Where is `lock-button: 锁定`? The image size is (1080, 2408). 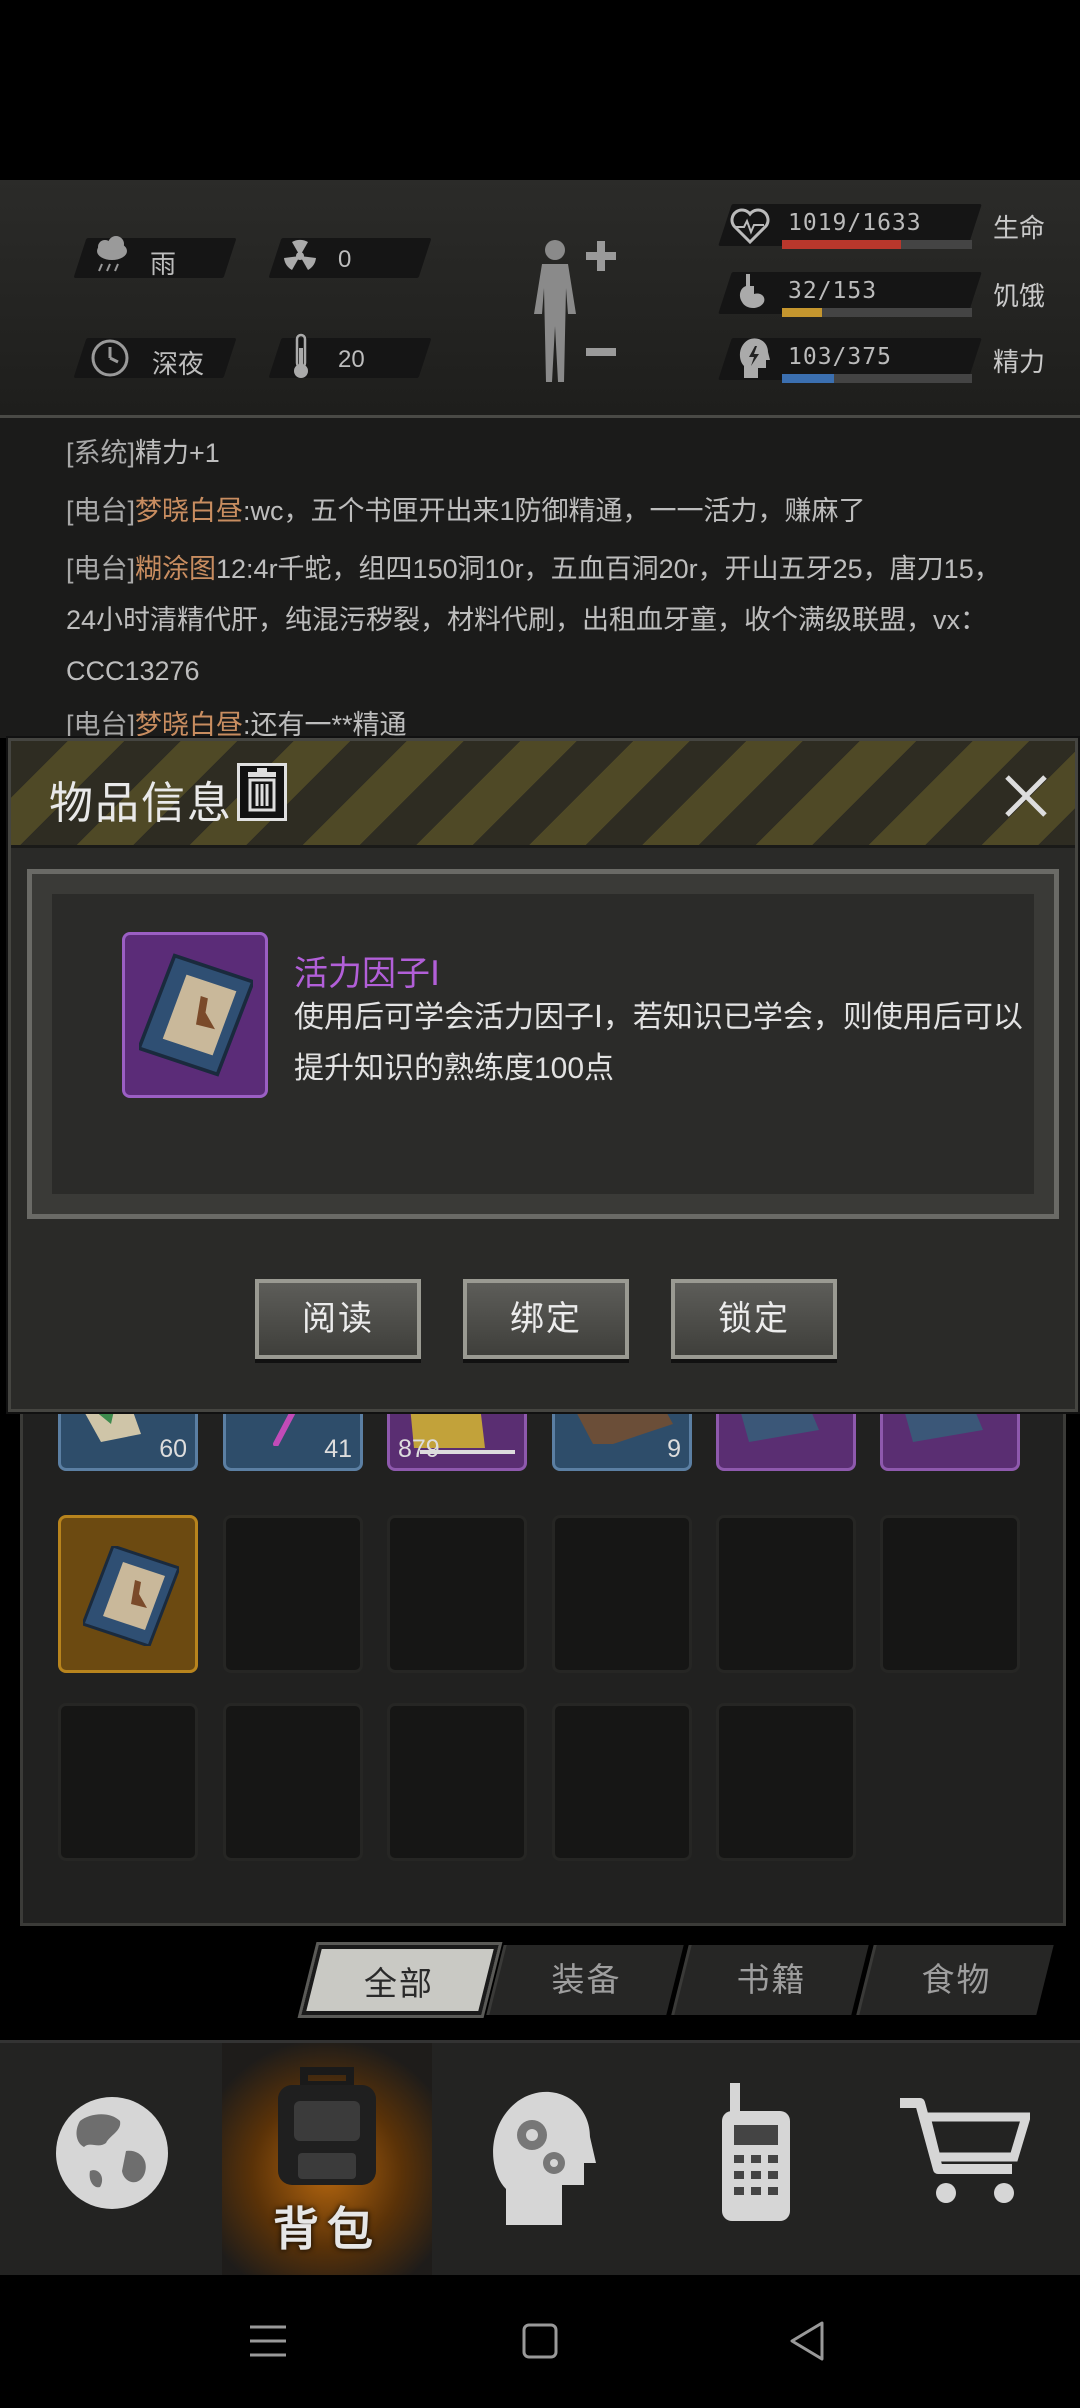 lock-button: 锁定 is located at coordinates (754, 1319).